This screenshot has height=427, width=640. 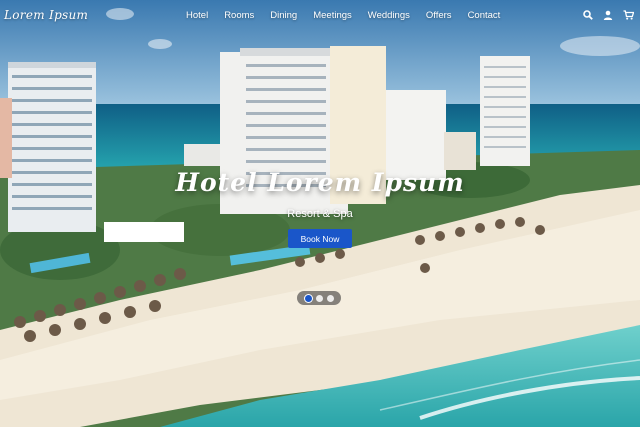 I want to click on nav-item-hotel: Hotel, so click(x=197, y=15).